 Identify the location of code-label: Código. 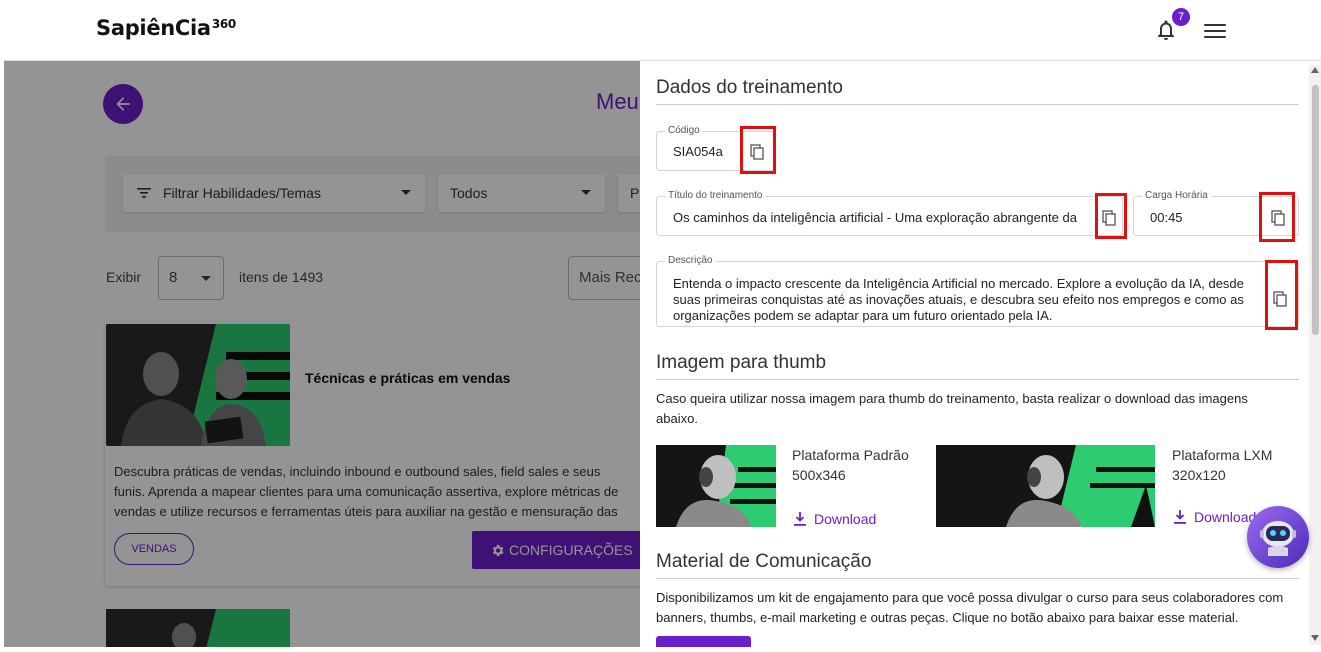
(684, 131).